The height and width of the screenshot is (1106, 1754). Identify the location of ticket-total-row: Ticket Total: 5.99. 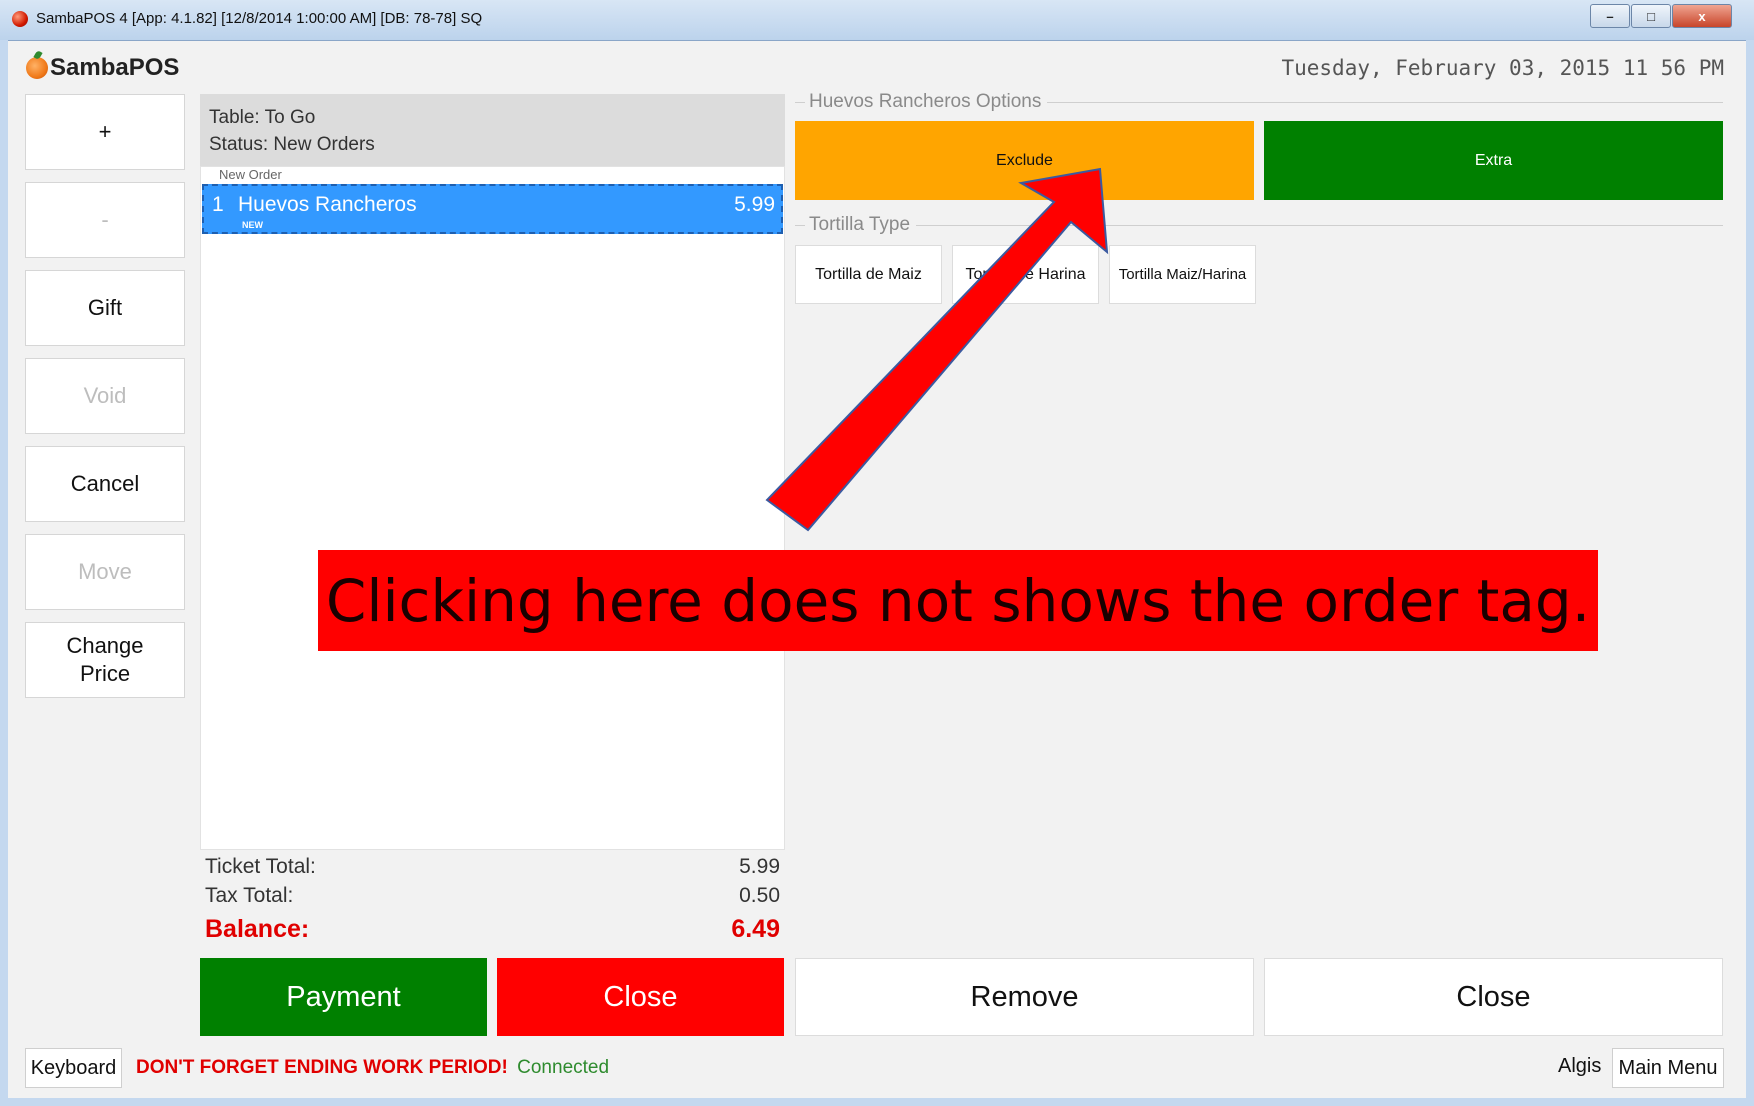
(492, 869).